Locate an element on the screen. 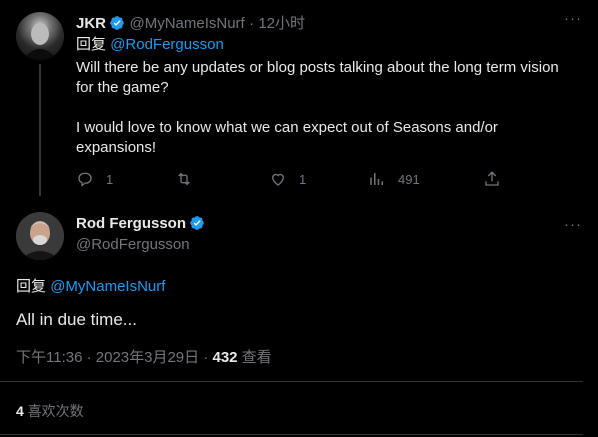  heart-icon is located at coordinates (278, 179).